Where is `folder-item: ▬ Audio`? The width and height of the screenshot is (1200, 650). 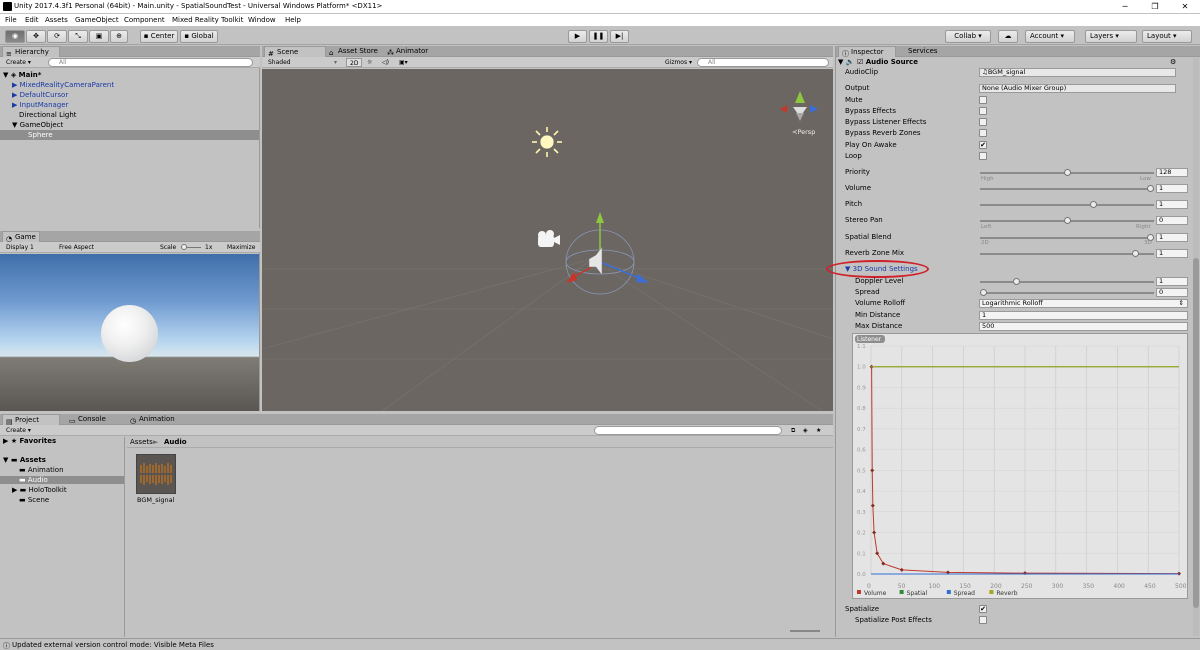 folder-item: ▬ Audio is located at coordinates (62, 480).